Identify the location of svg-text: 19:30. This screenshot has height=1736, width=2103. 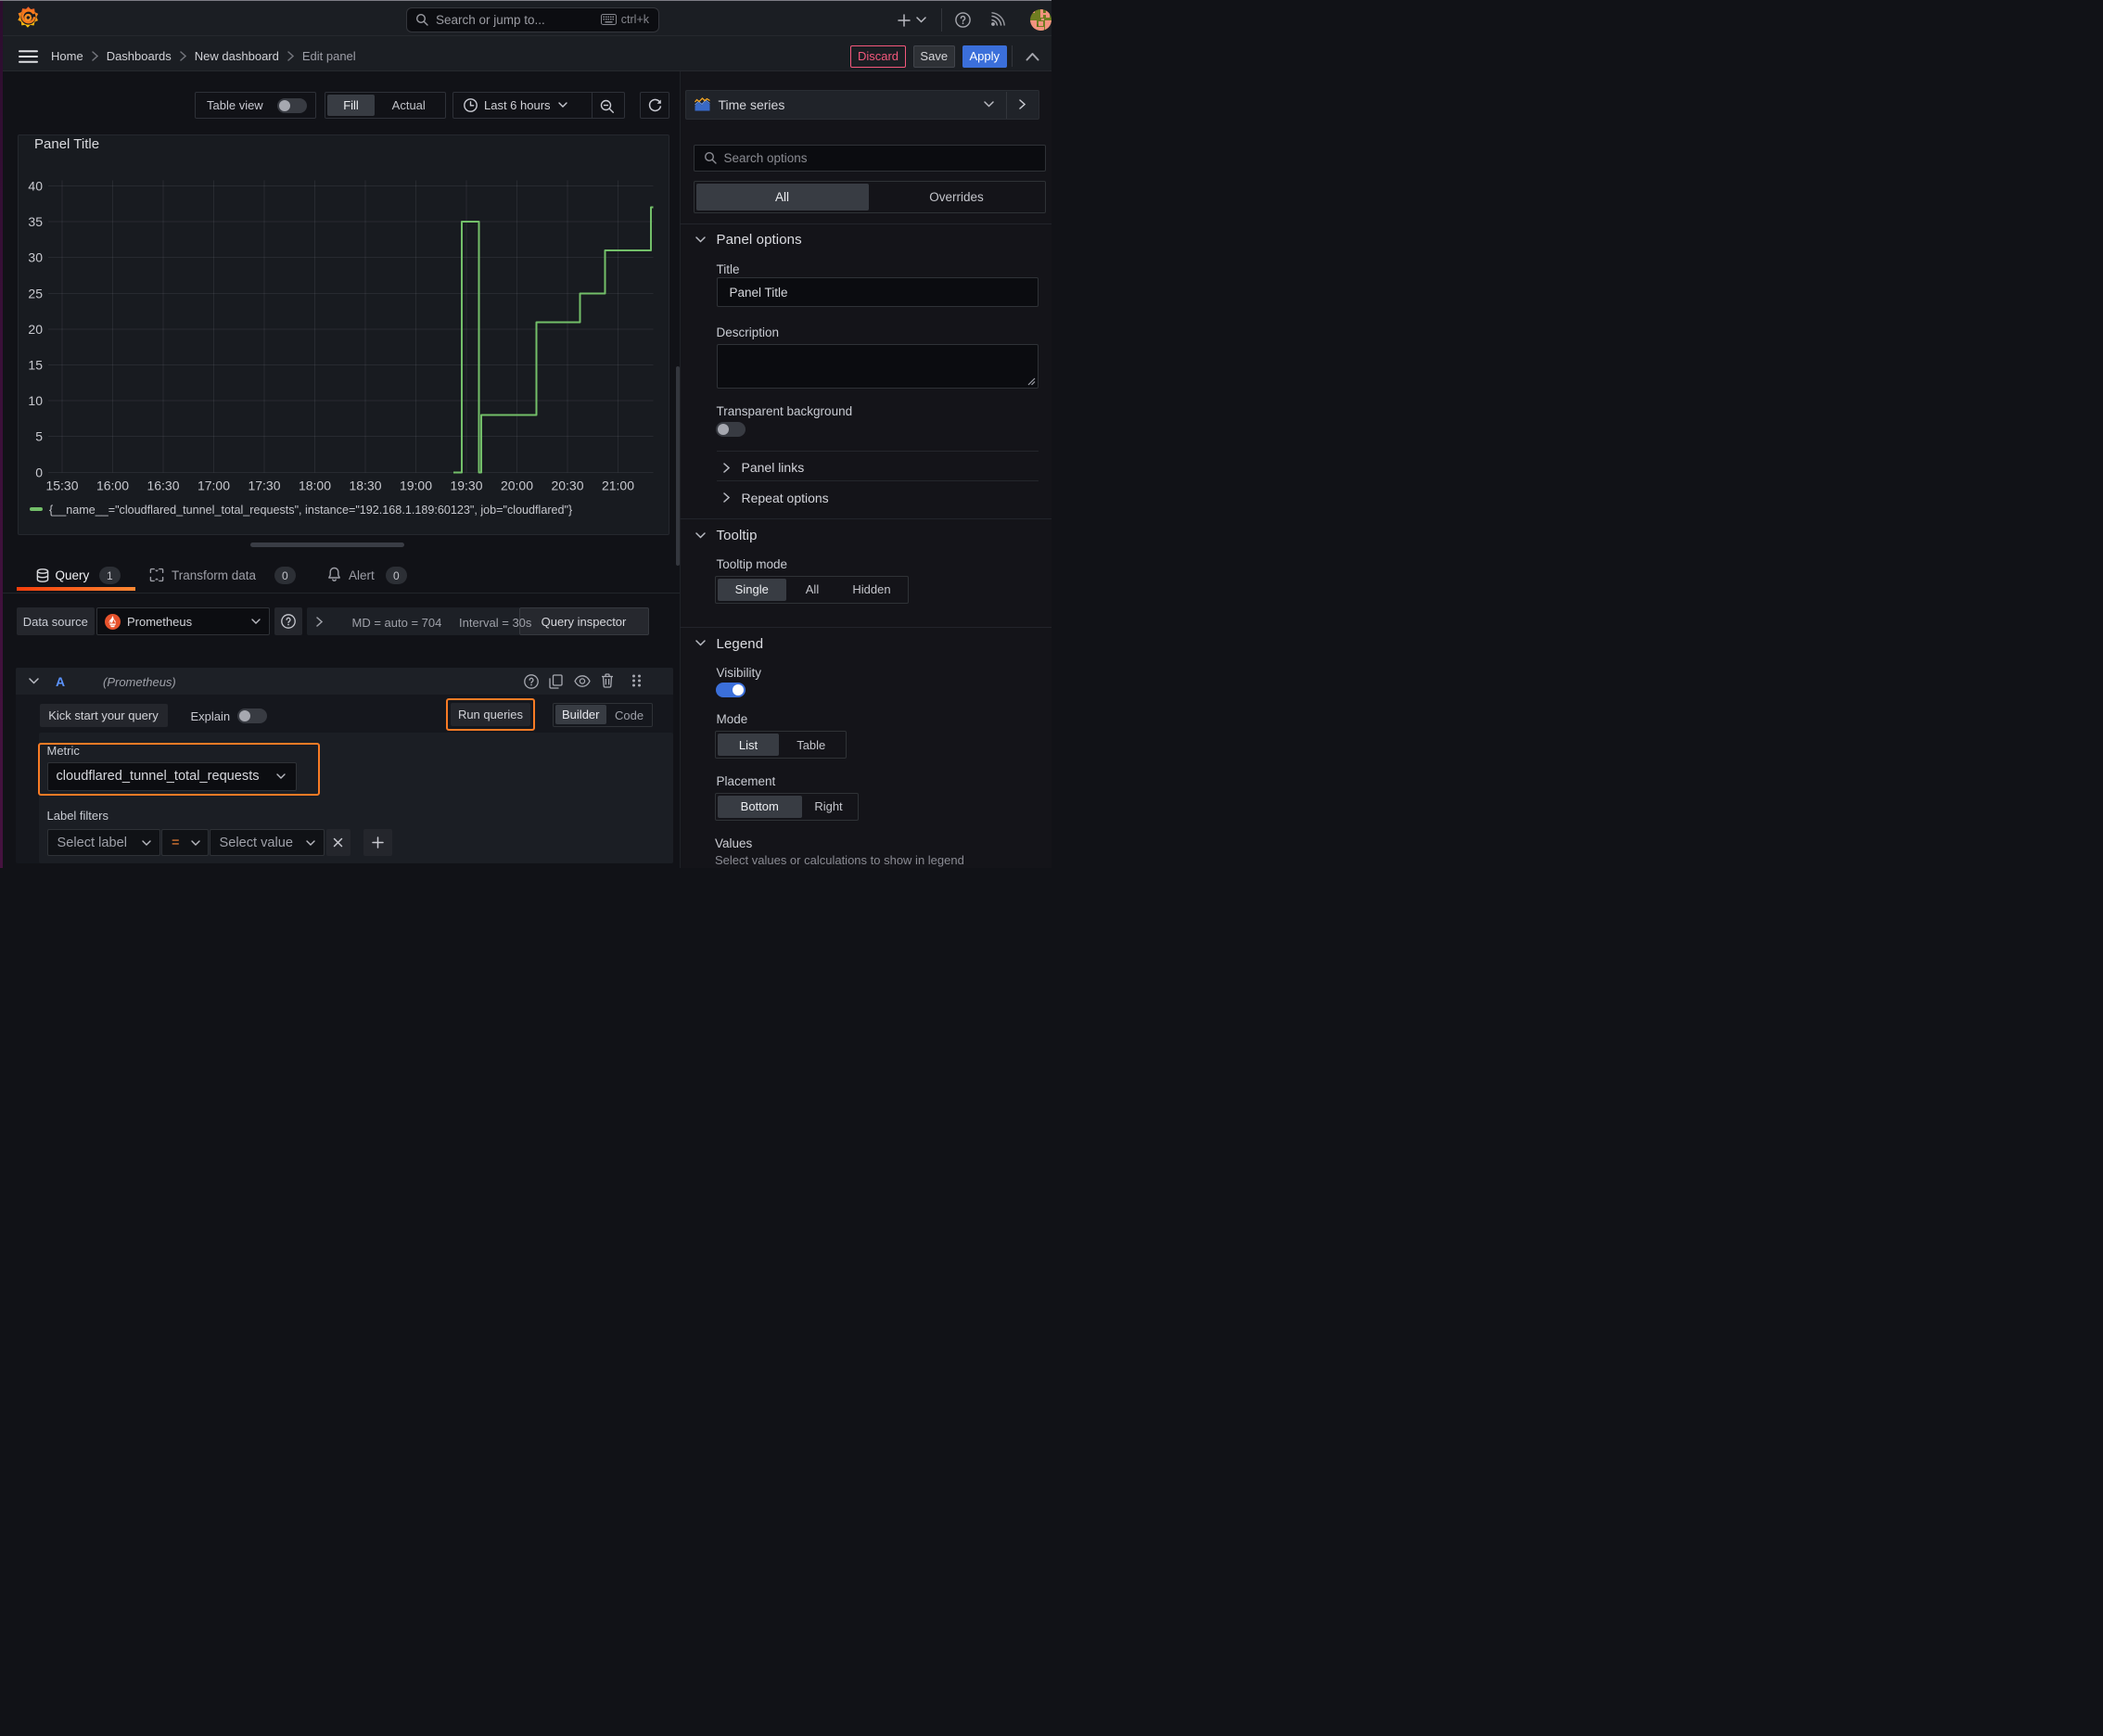
(466, 486).